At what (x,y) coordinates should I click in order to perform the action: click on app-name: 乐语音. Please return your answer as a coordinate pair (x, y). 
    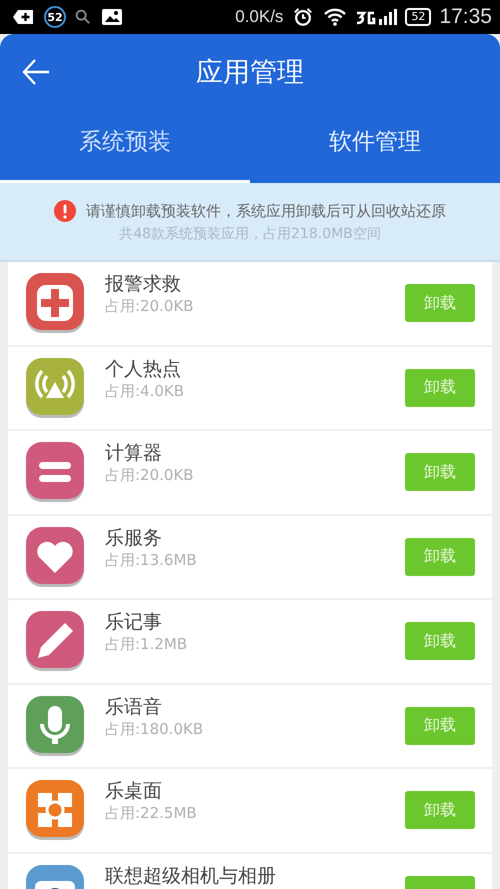
    Looking at the image, I should click on (134, 707).